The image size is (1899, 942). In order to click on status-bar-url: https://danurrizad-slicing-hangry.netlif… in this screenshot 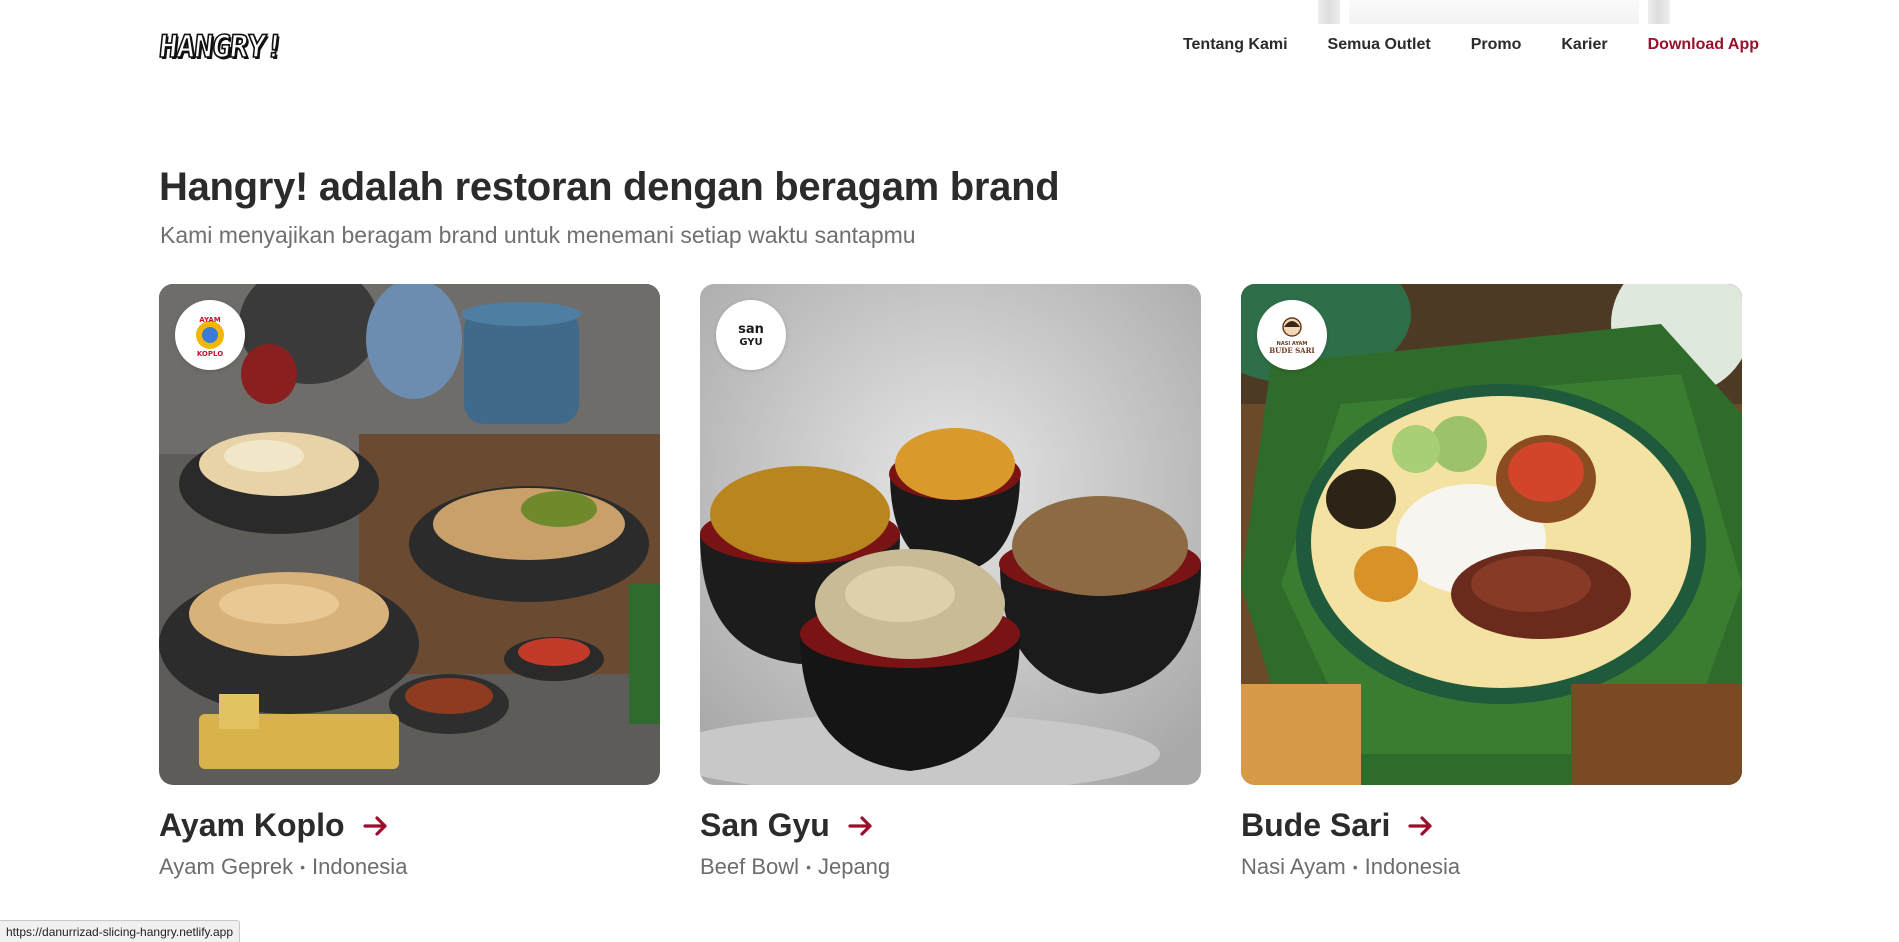, I will do `click(120, 931)`.